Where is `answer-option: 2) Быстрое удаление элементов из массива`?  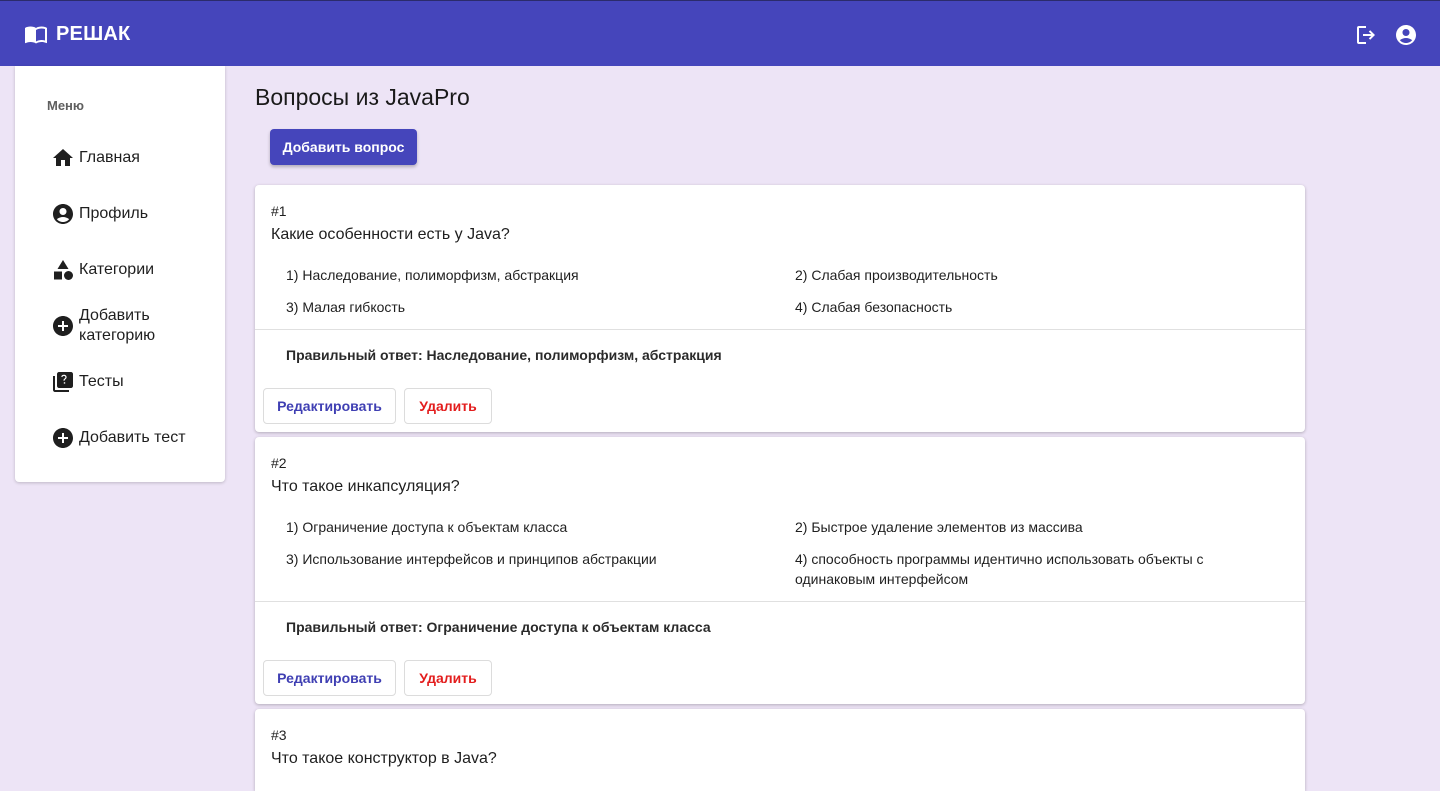
answer-option: 2) Быстрое удаление элементов из массива is located at coordinates (939, 527).